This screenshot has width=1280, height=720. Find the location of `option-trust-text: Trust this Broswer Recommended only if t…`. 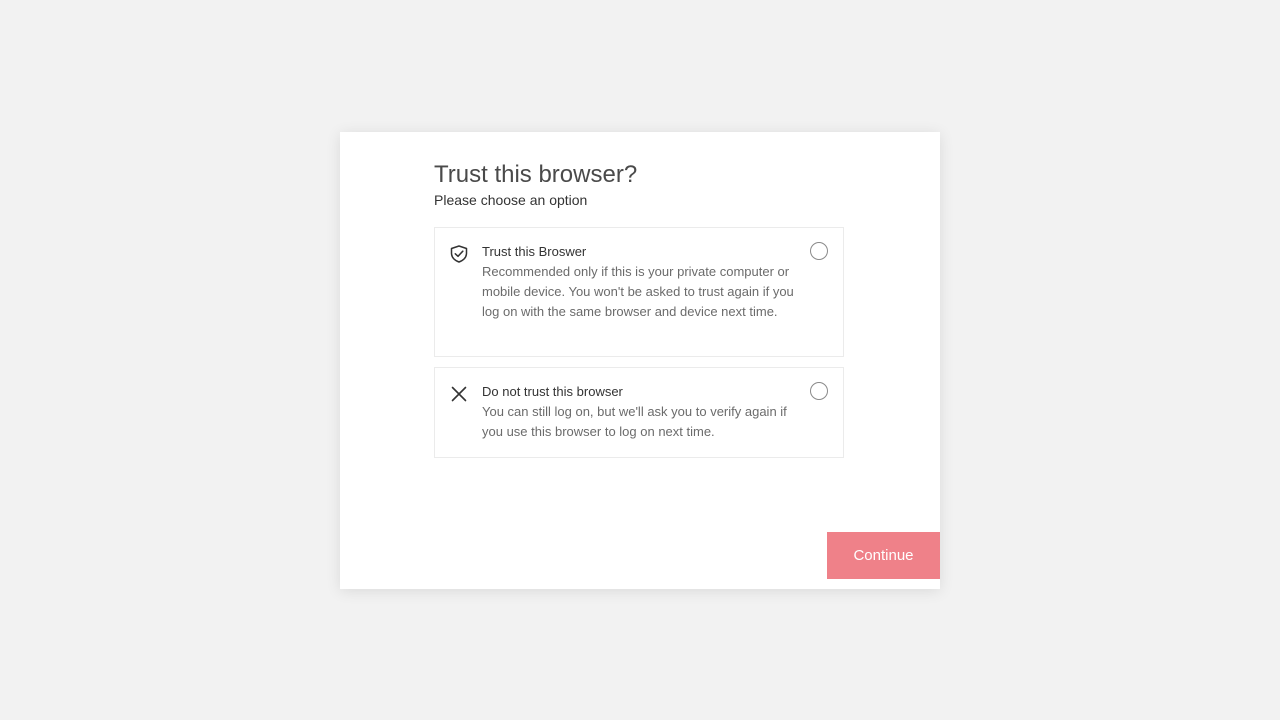

option-trust-text: Trust this Broswer Recommended only if t… is located at coordinates (641, 282).